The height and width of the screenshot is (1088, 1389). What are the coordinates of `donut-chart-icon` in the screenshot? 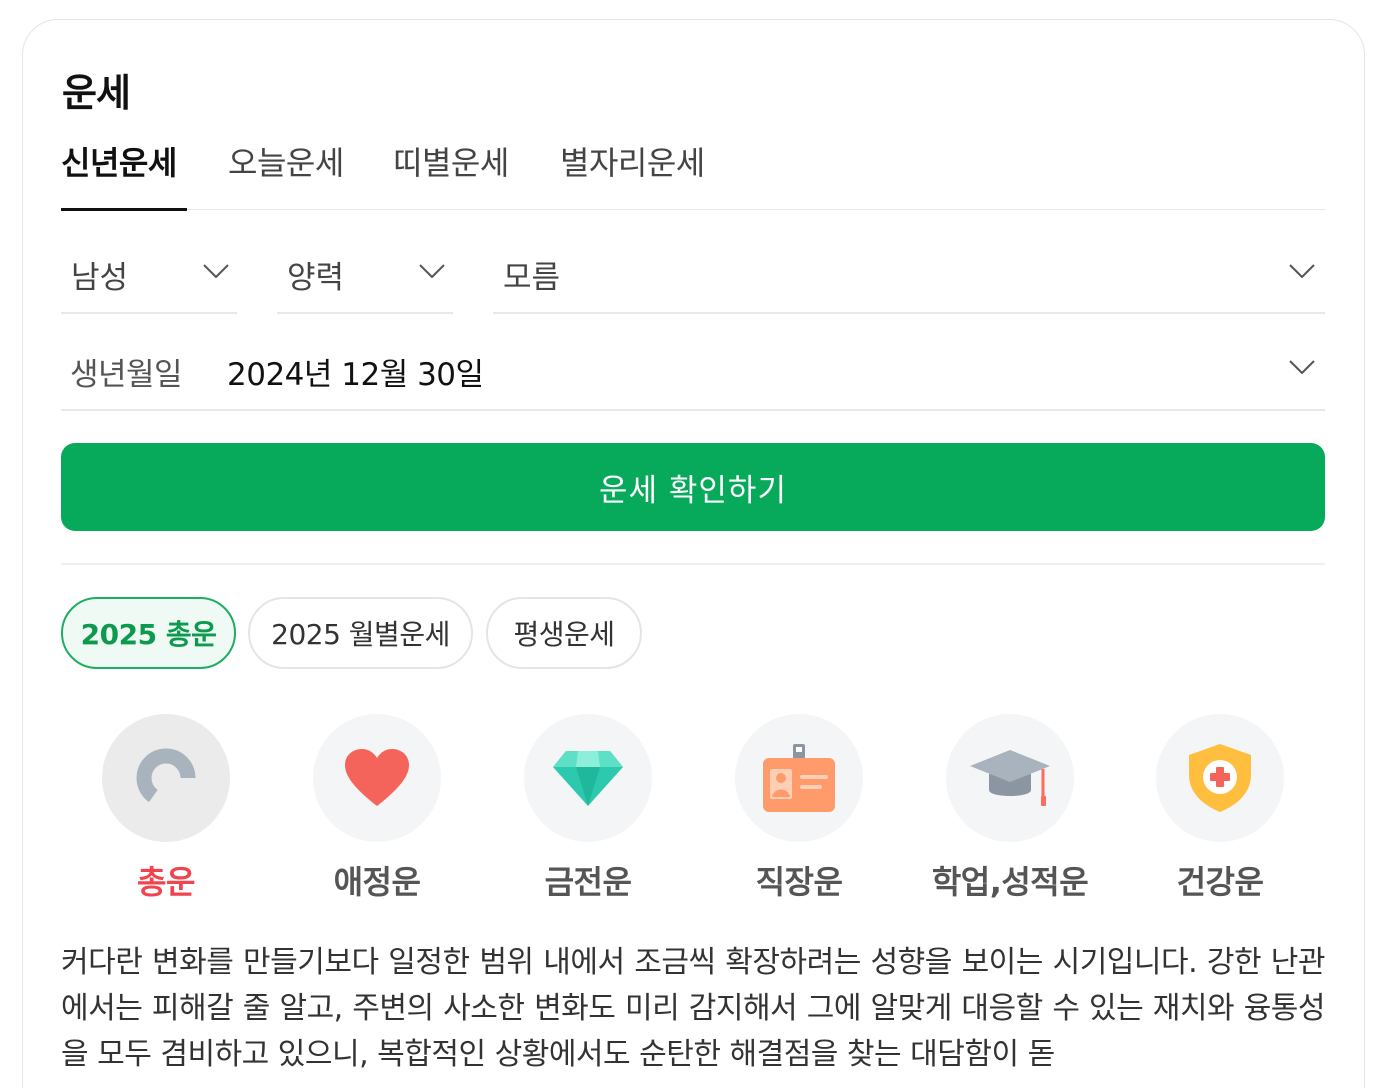 It's located at (166, 778).